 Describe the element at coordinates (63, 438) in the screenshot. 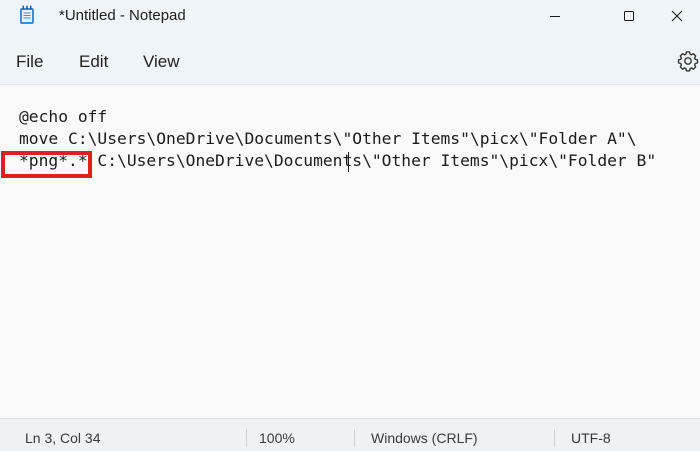

I see `cursor-position: Ln 3, Col 34` at that location.